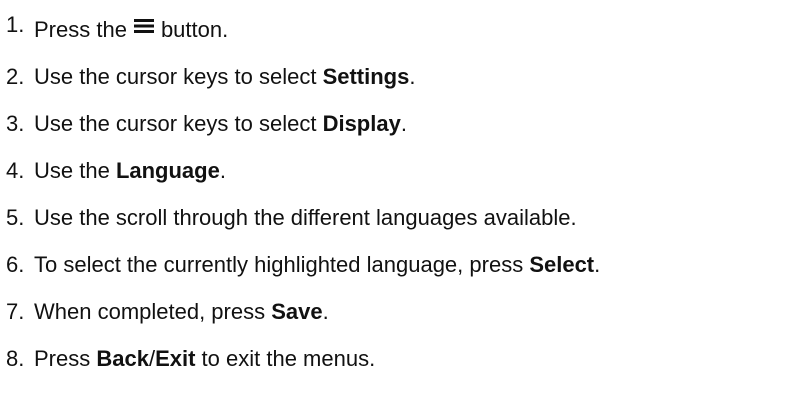  Describe the element at coordinates (167, 170) in the screenshot. I see `keyword: Language` at that location.